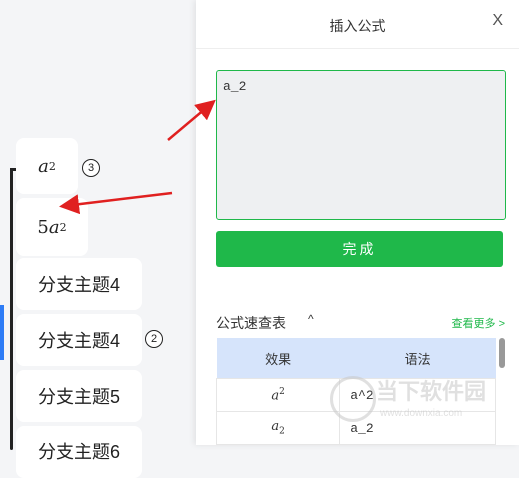  Describe the element at coordinates (421, 413) in the screenshot. I see `watermark-url: www.downxia.com` at that location.